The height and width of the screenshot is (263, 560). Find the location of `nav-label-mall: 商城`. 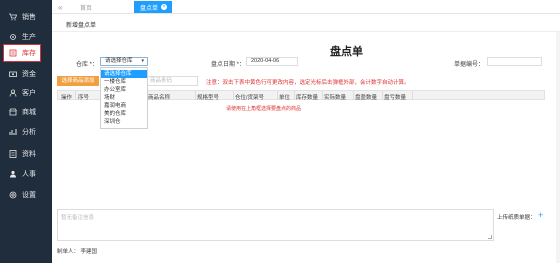

nav-label-mall: 商城 is located at coordinates (29, 112).